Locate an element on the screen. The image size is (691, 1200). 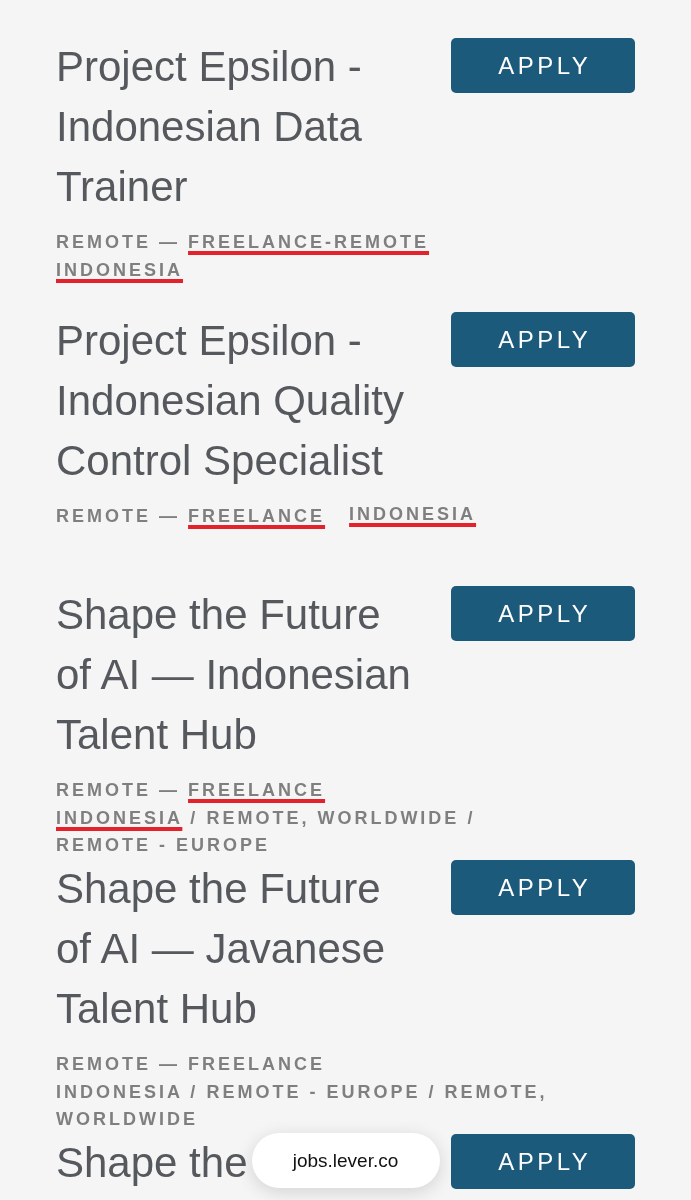
location-label: INDONESIA / REMOTE, WORLDWIDE / REMOTE - EUROPE is located at coordinates (266, 832).